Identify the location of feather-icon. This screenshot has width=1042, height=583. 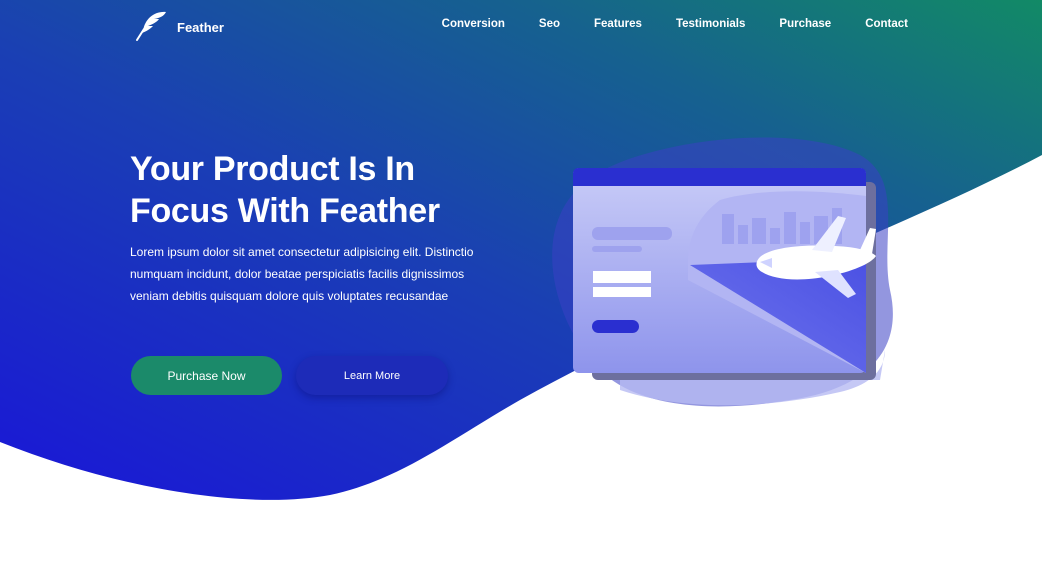
(151, 26).